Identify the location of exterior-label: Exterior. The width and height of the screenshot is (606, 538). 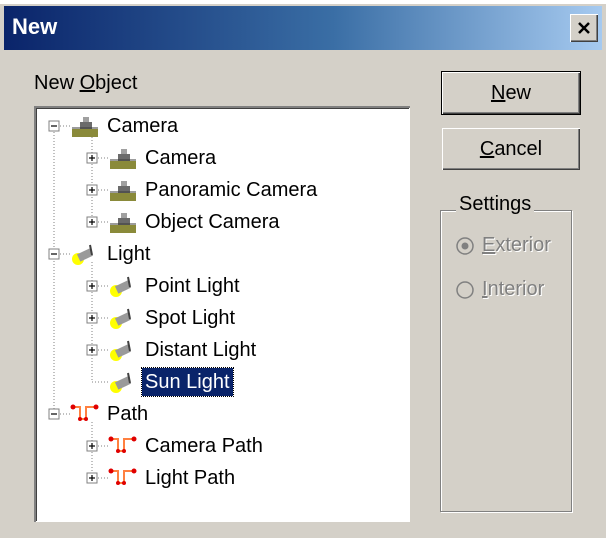
(516, 245).